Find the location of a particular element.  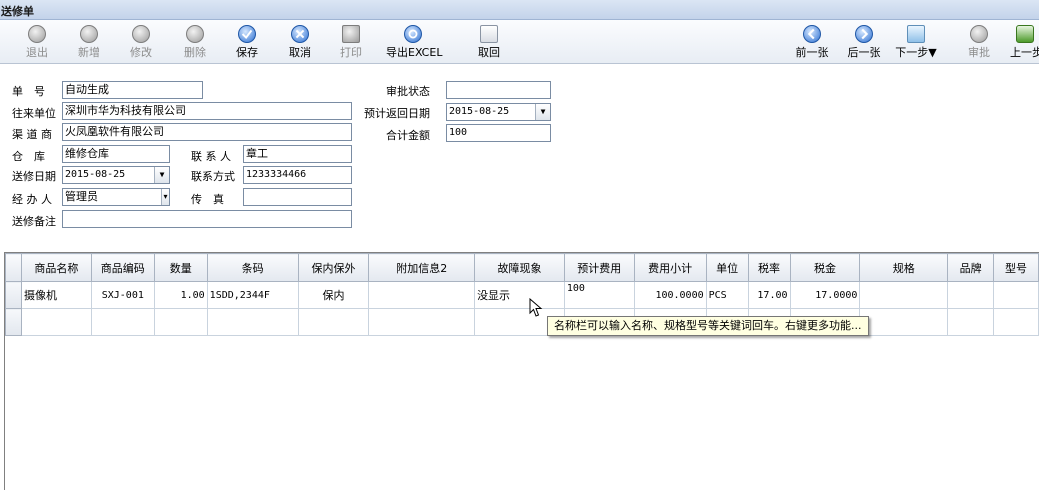

column-header: 型号 is located at coordinates (1016, 267).